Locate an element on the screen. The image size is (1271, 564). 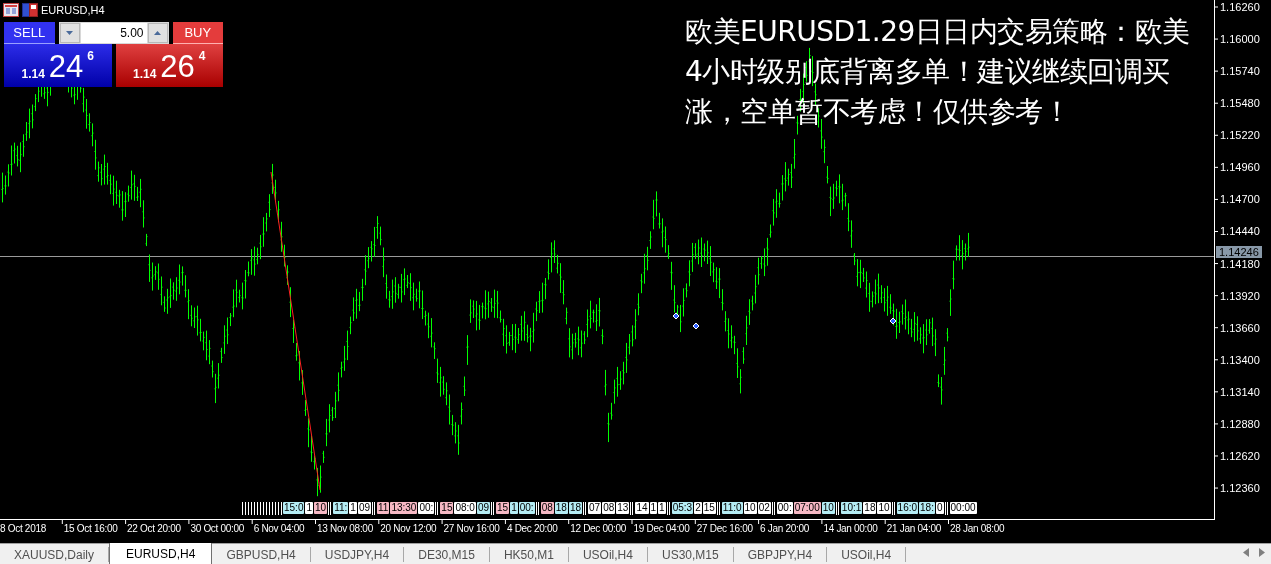
down-arrow-icon is located at coordinates (69, 33).